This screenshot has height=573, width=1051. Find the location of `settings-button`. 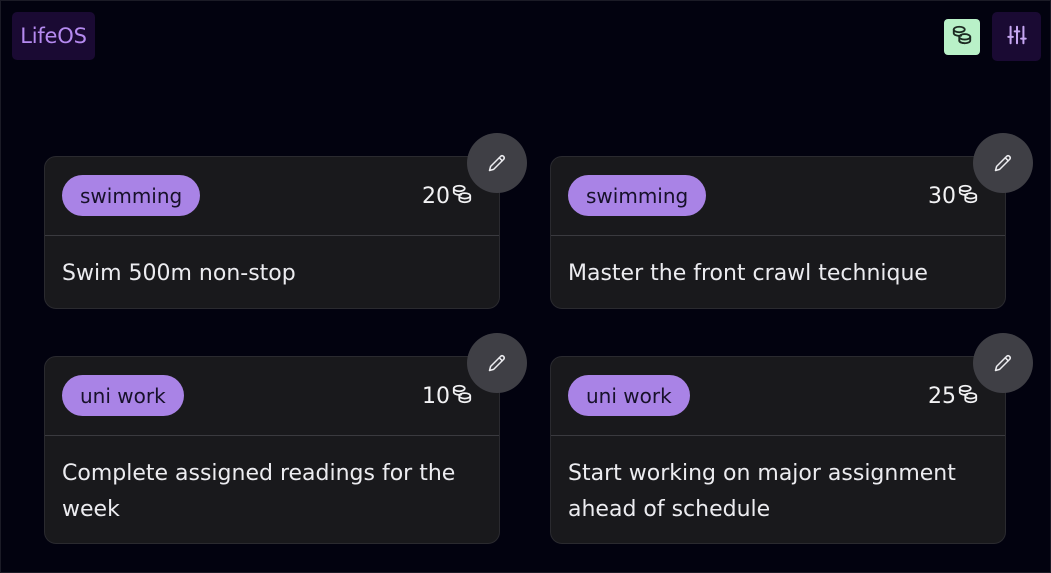

settings-button is located at coordinates (1016, 36).